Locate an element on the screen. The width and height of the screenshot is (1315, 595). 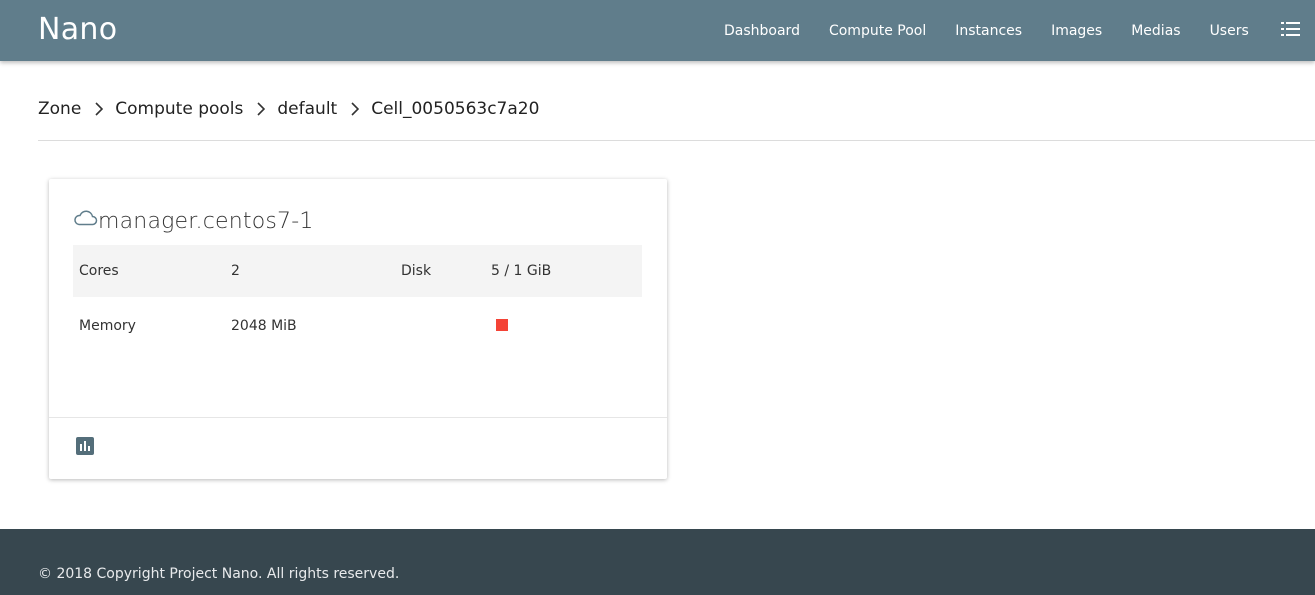
nav-dashboard: Dashboard is located at coordinates (762, 31).